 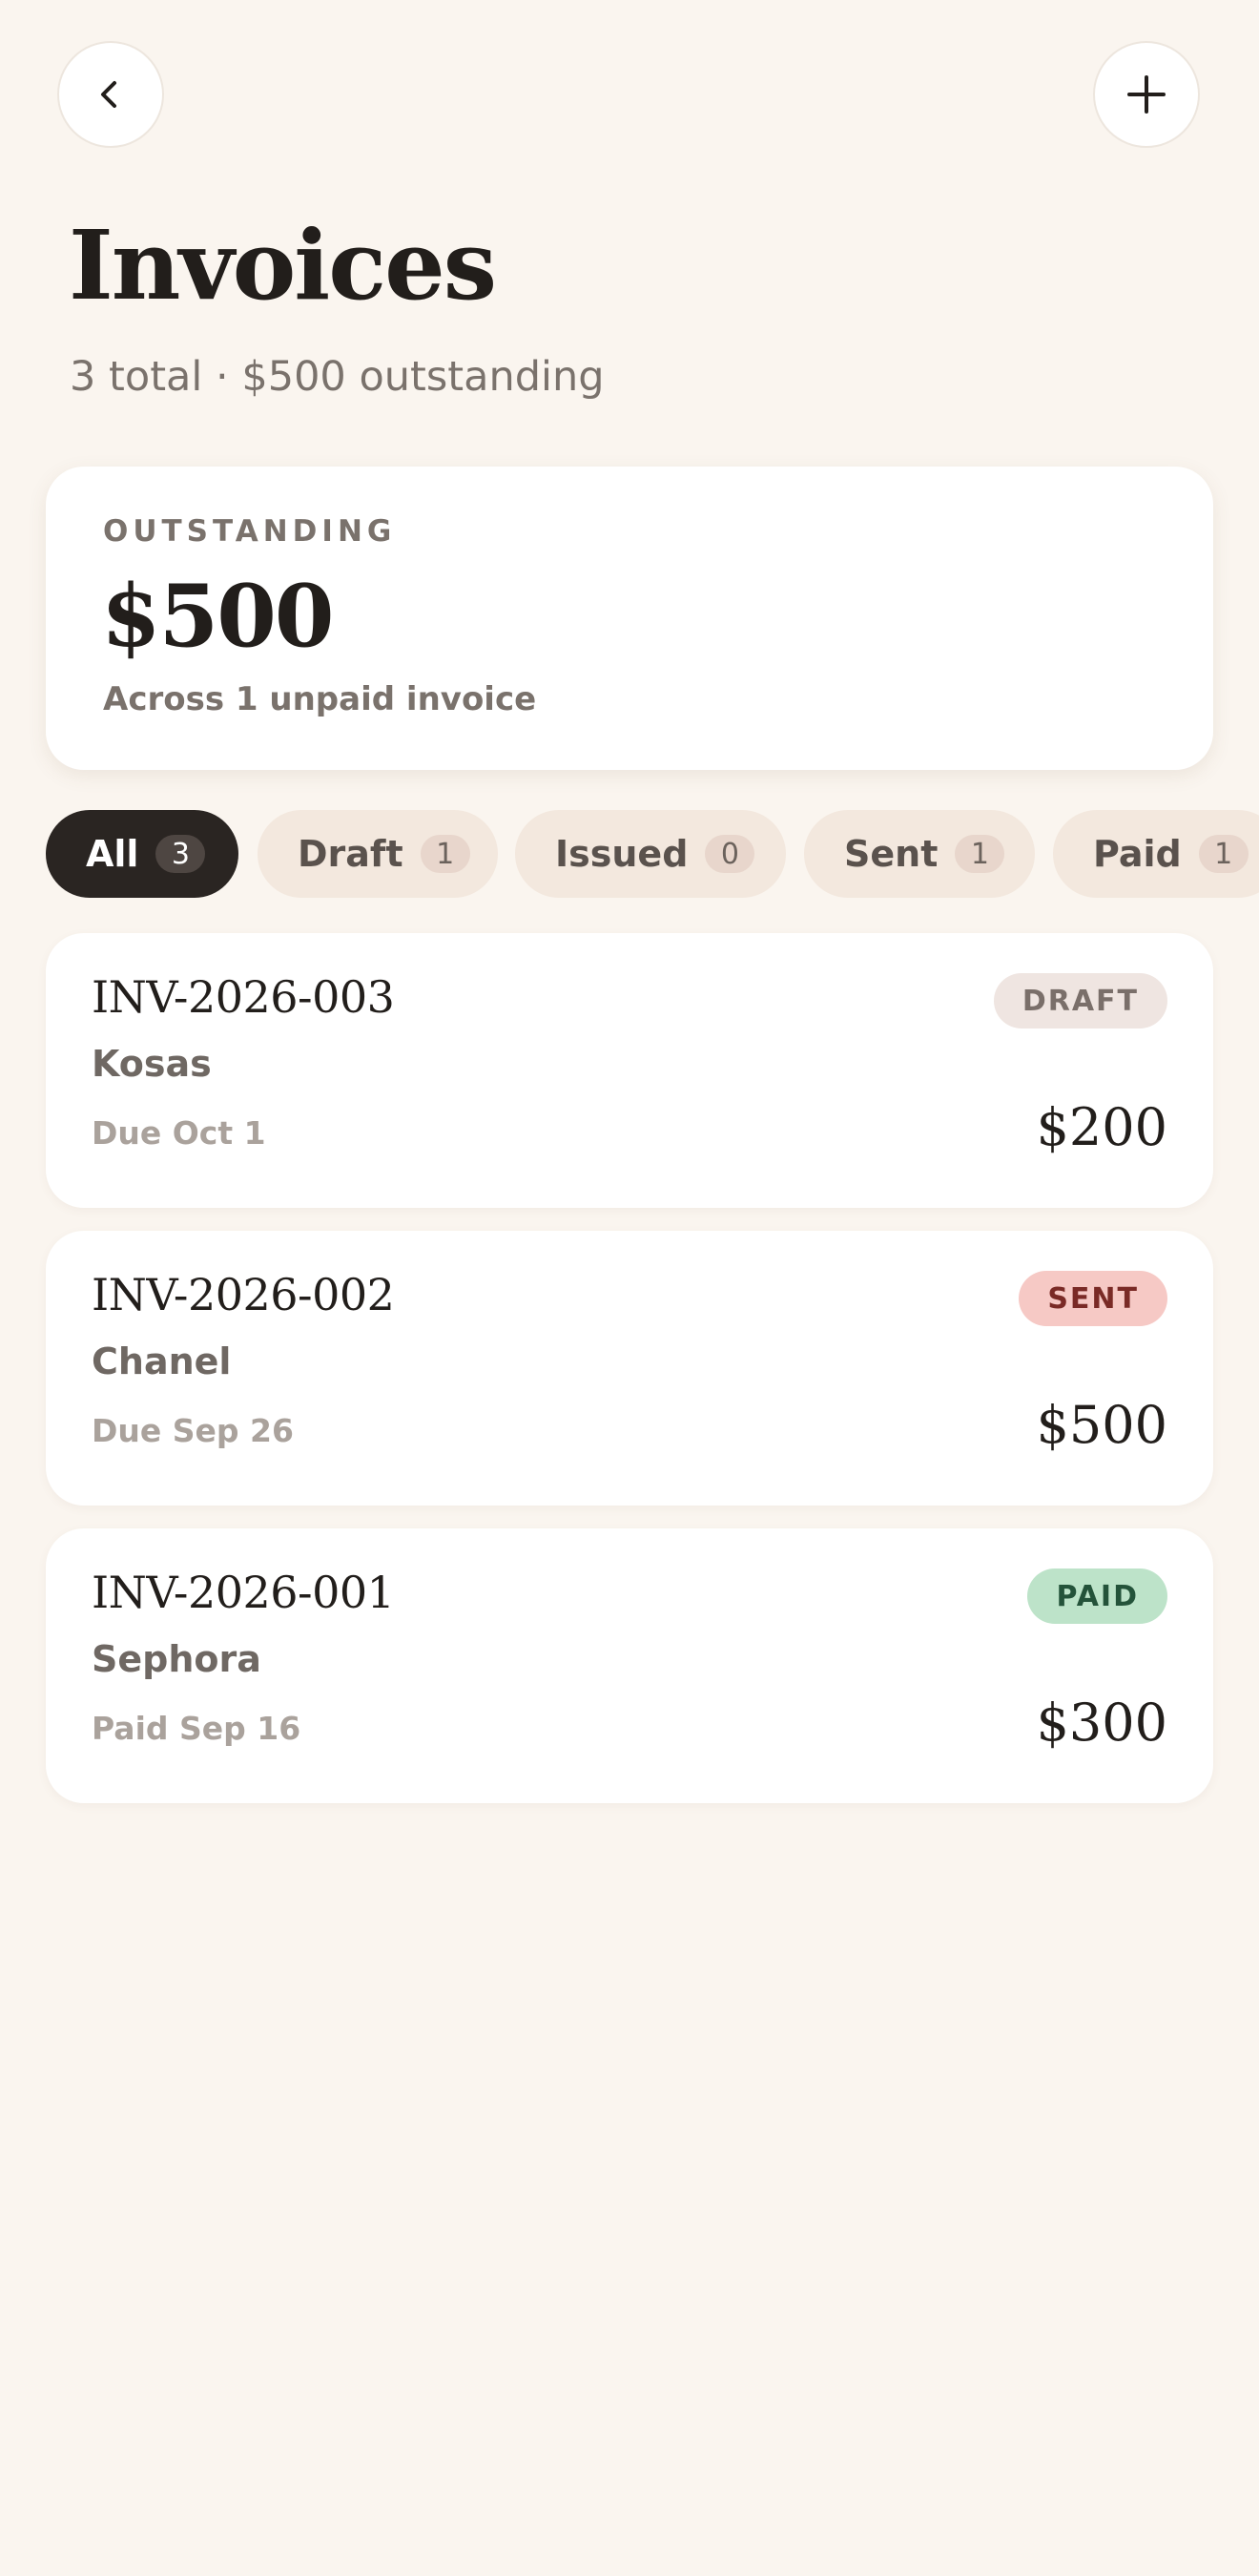 I want to click on status-badge: SENT, so click(x=1093, y=1298).